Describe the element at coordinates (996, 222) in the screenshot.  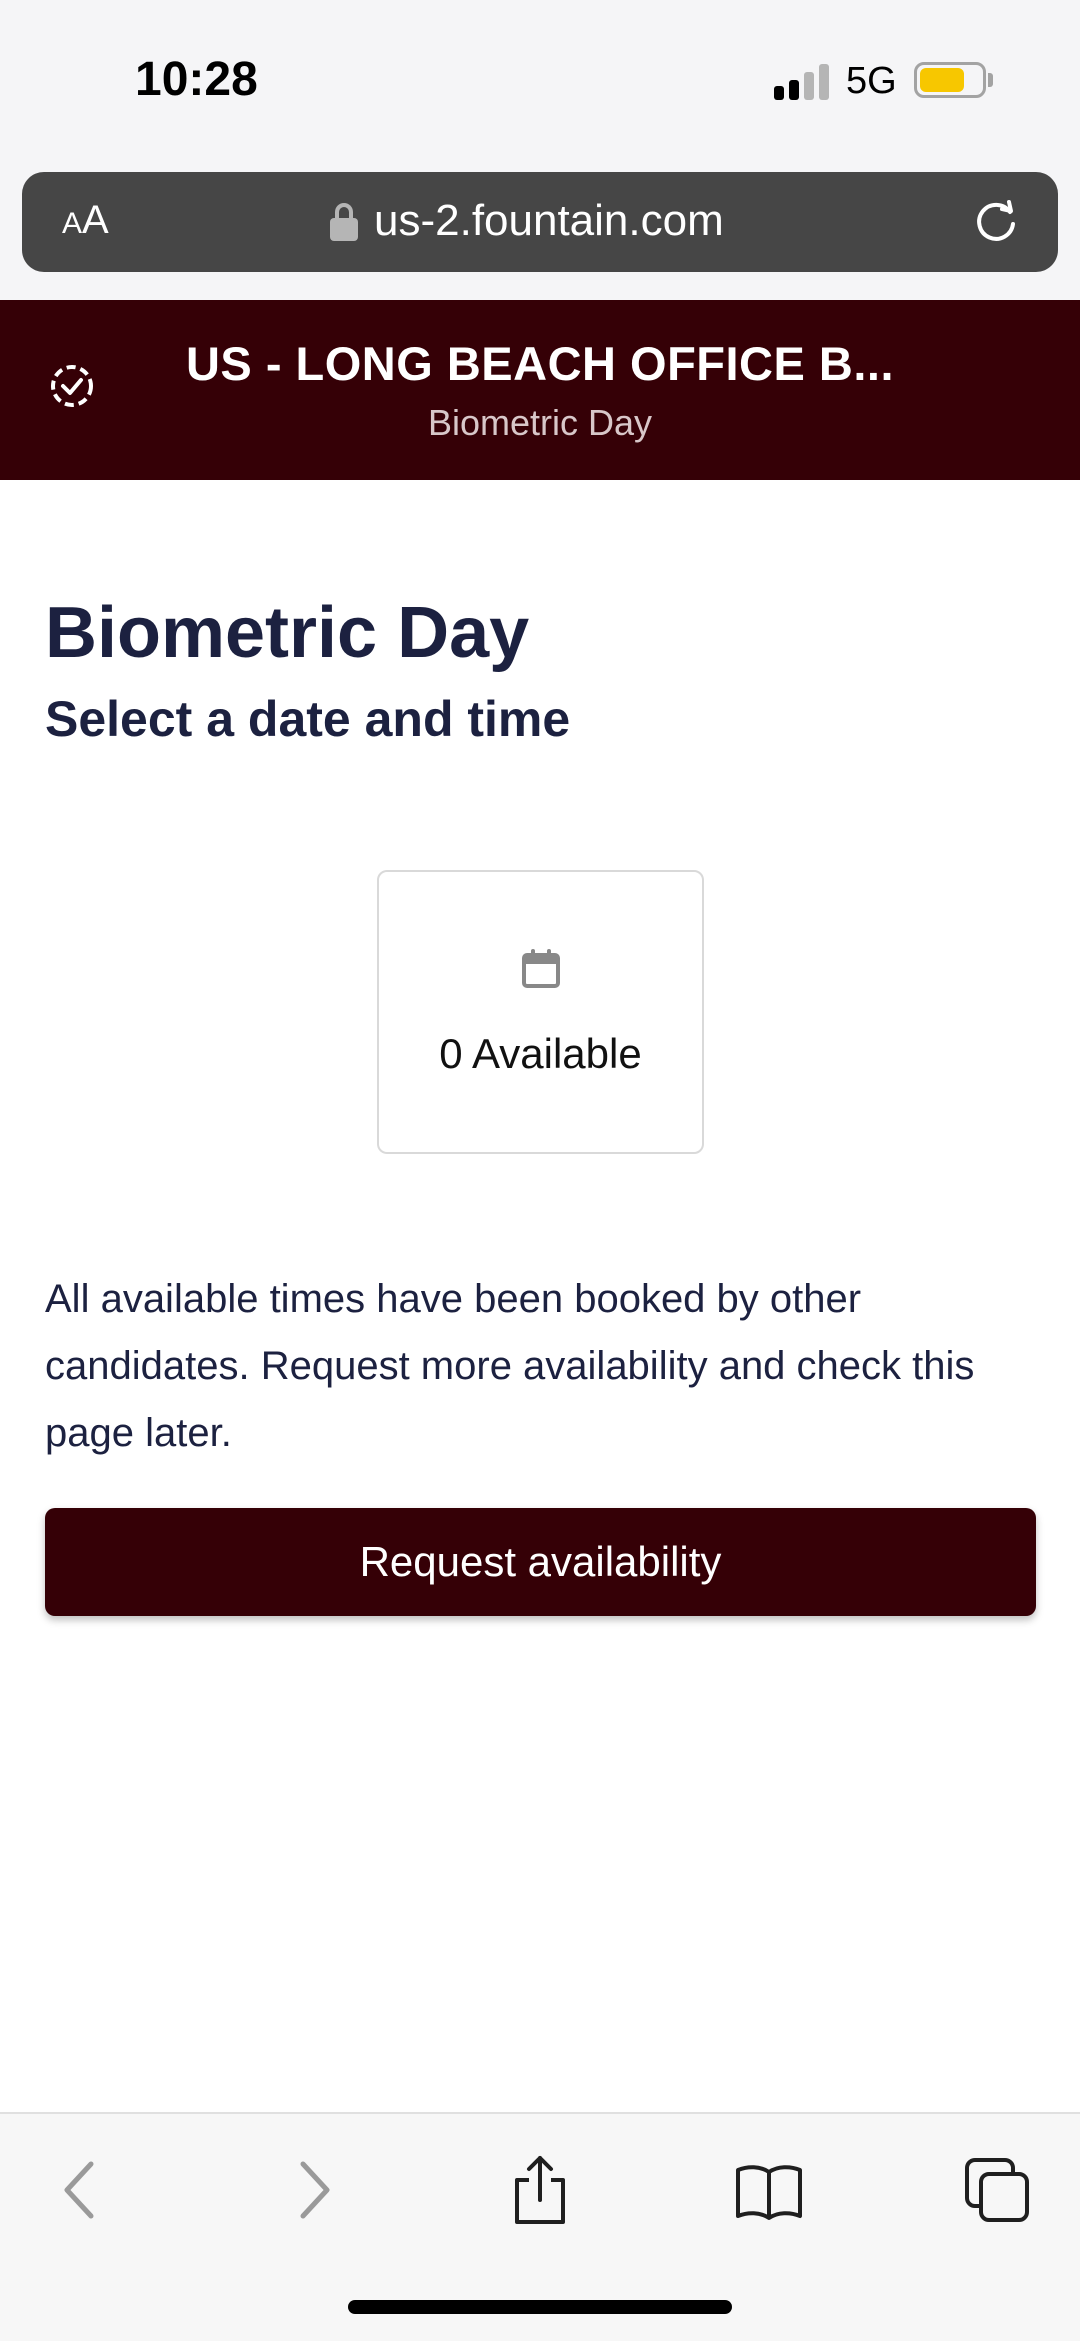
I see `reload-icon` at that location.